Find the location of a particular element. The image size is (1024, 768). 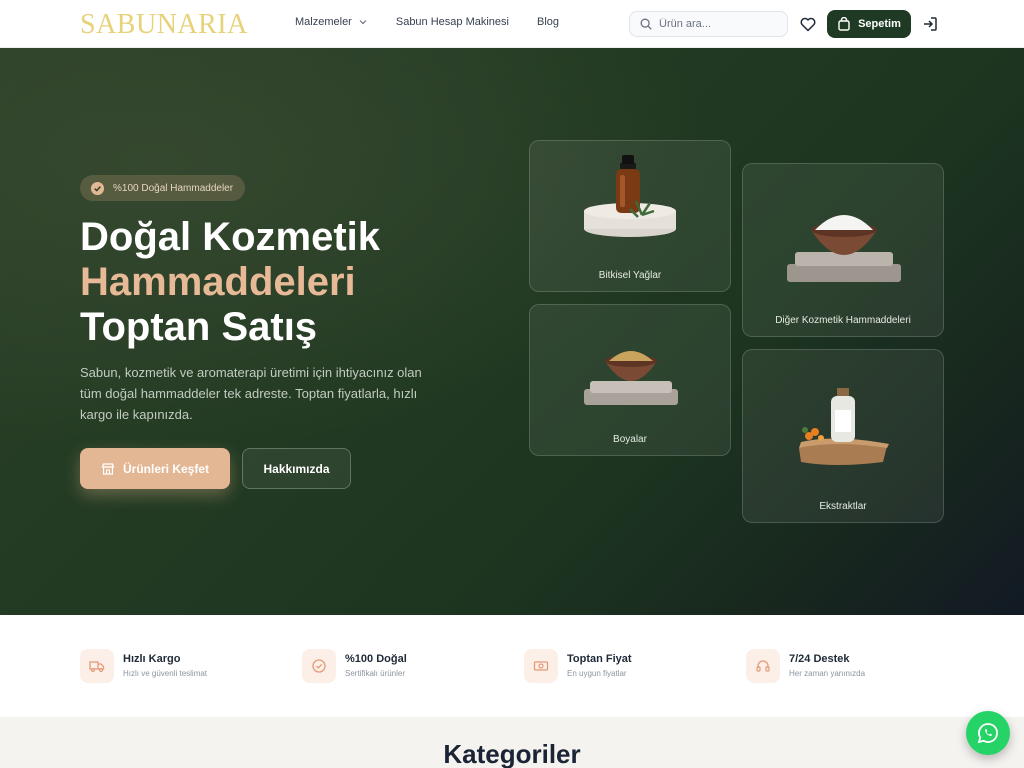

nav-item-malzemeler: Malzemeler is located at coordinates (331, 22).